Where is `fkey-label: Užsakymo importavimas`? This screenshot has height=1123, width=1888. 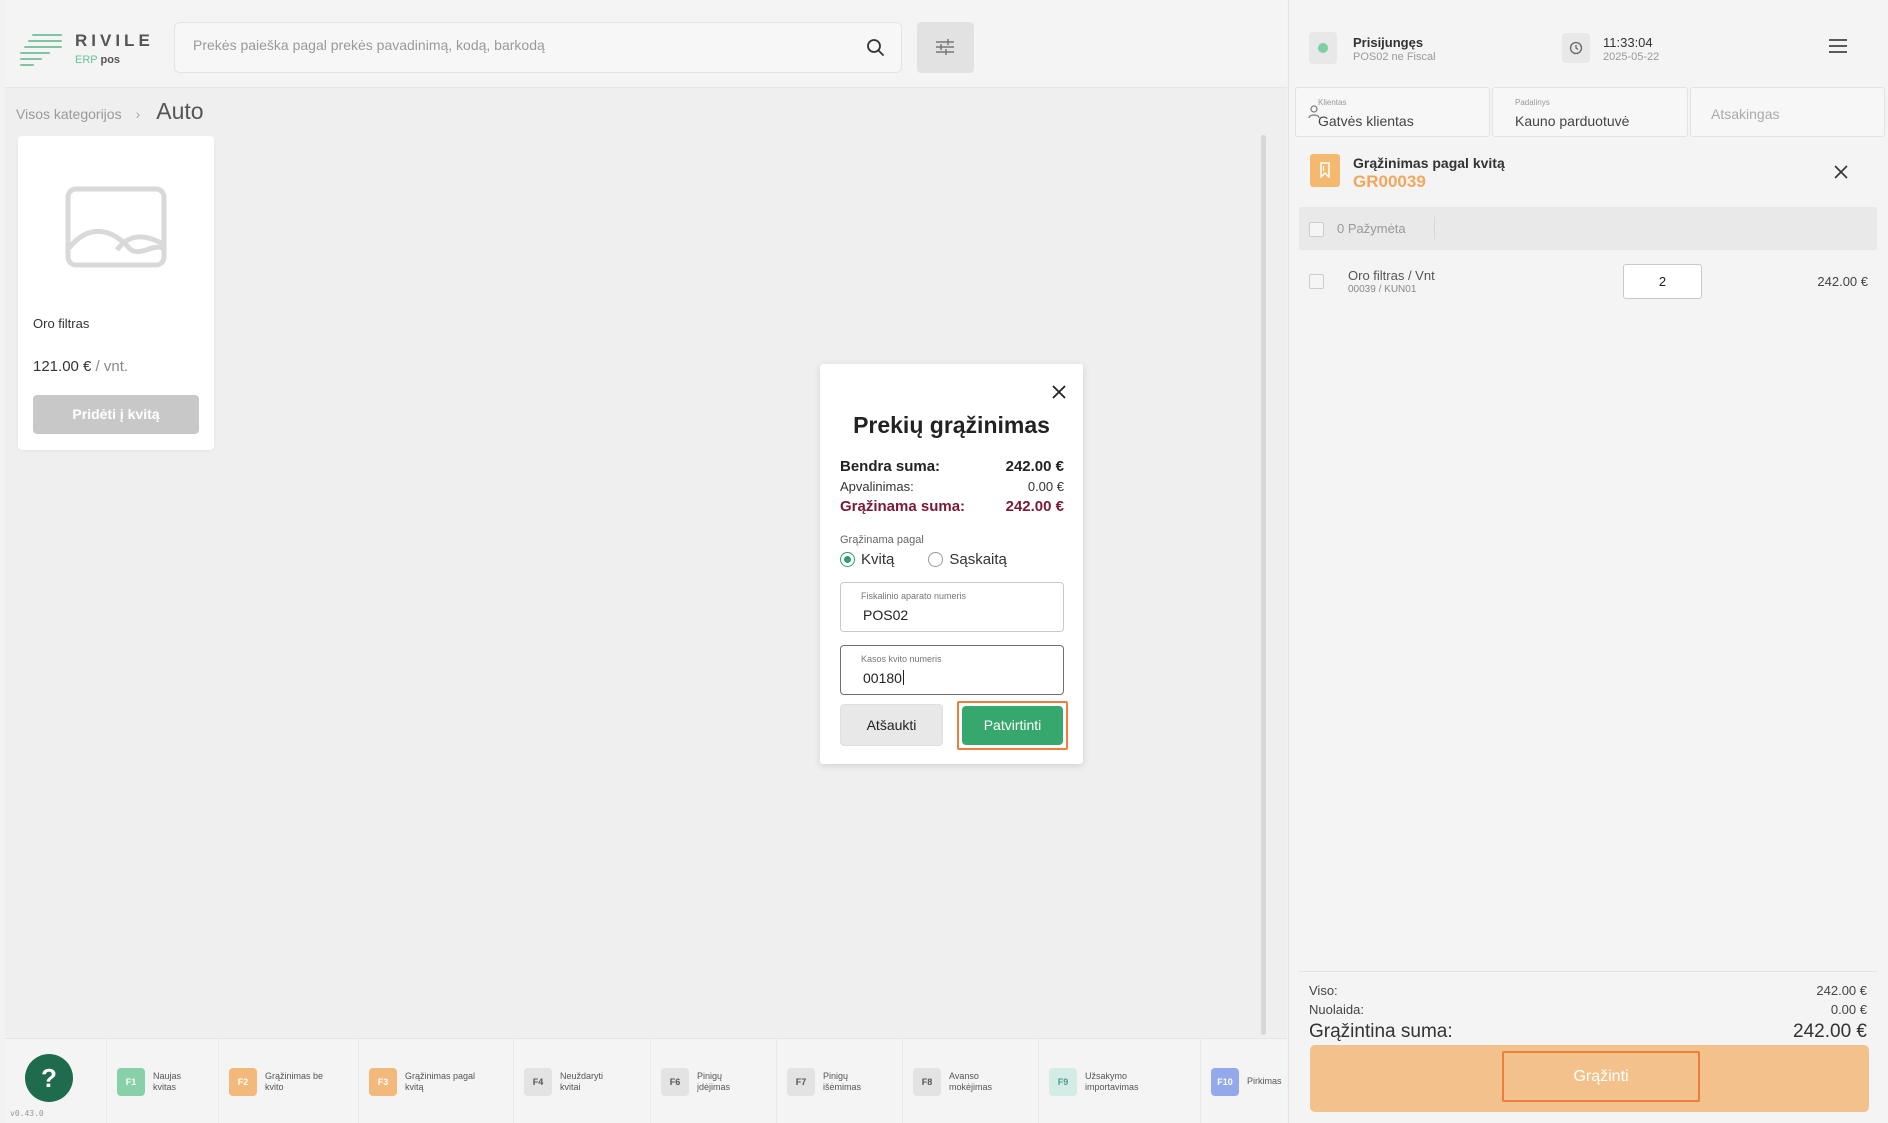 fkey-label: Užsakymo importavimas is located at coordinates (1112, 1081).